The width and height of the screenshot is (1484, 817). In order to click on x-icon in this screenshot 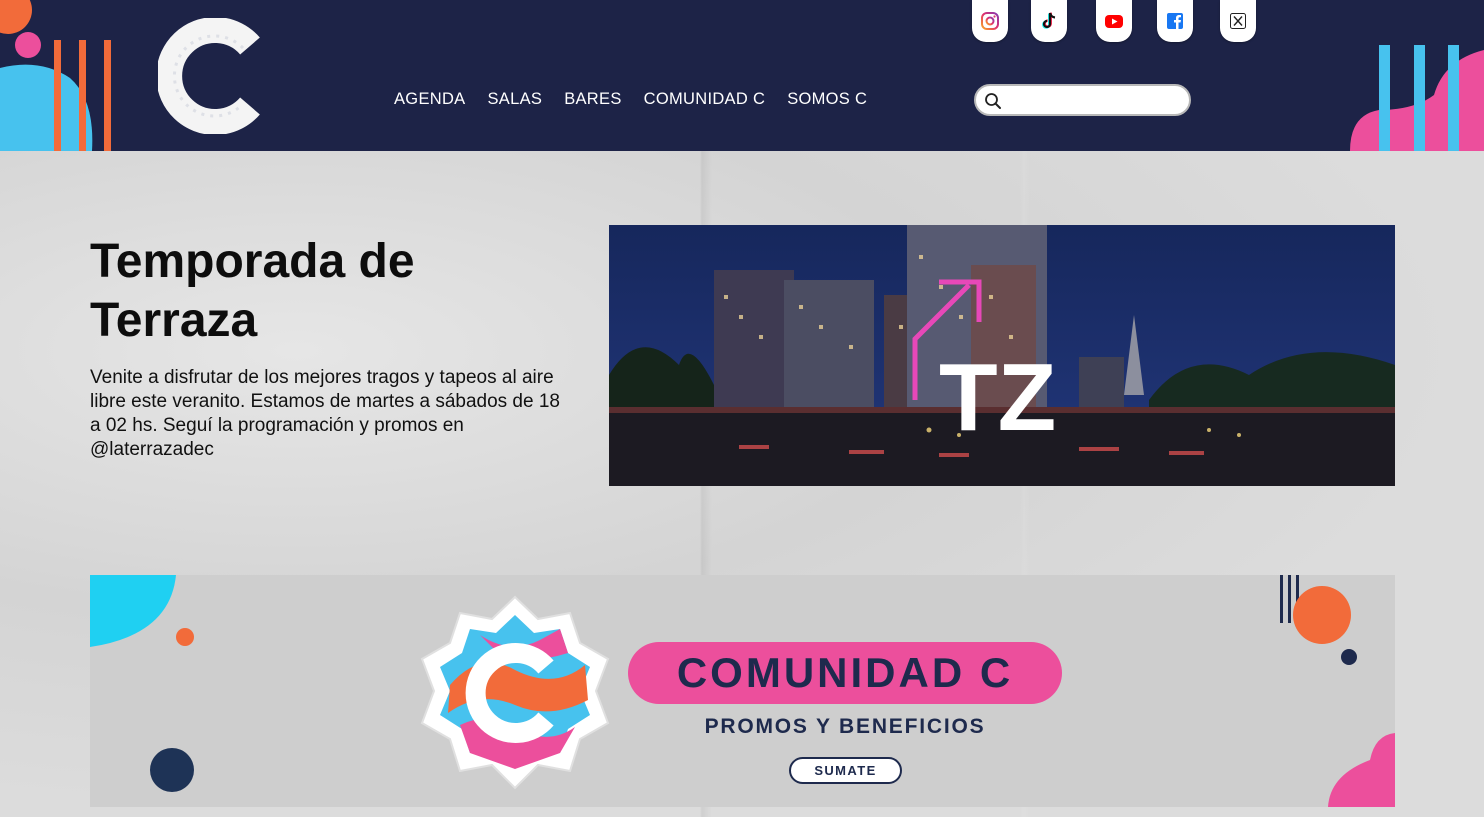, I will do `click(1238, 21)`.